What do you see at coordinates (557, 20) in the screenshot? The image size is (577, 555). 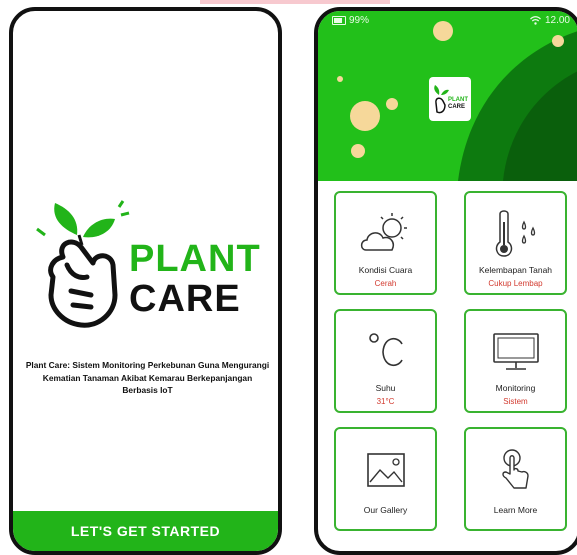 I see `clock-time: 12.00` at bounding box center [557, 20].